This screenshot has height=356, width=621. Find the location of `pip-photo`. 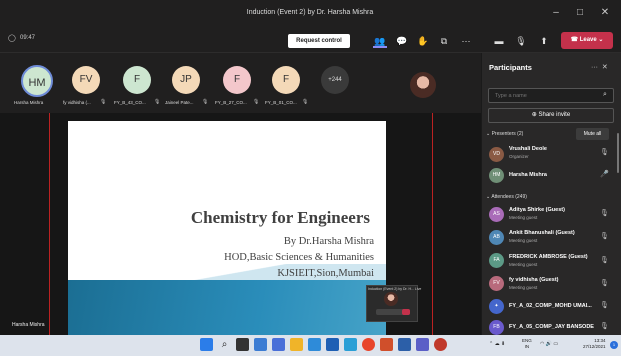

pip-photo is located at coordinates (391, 299).